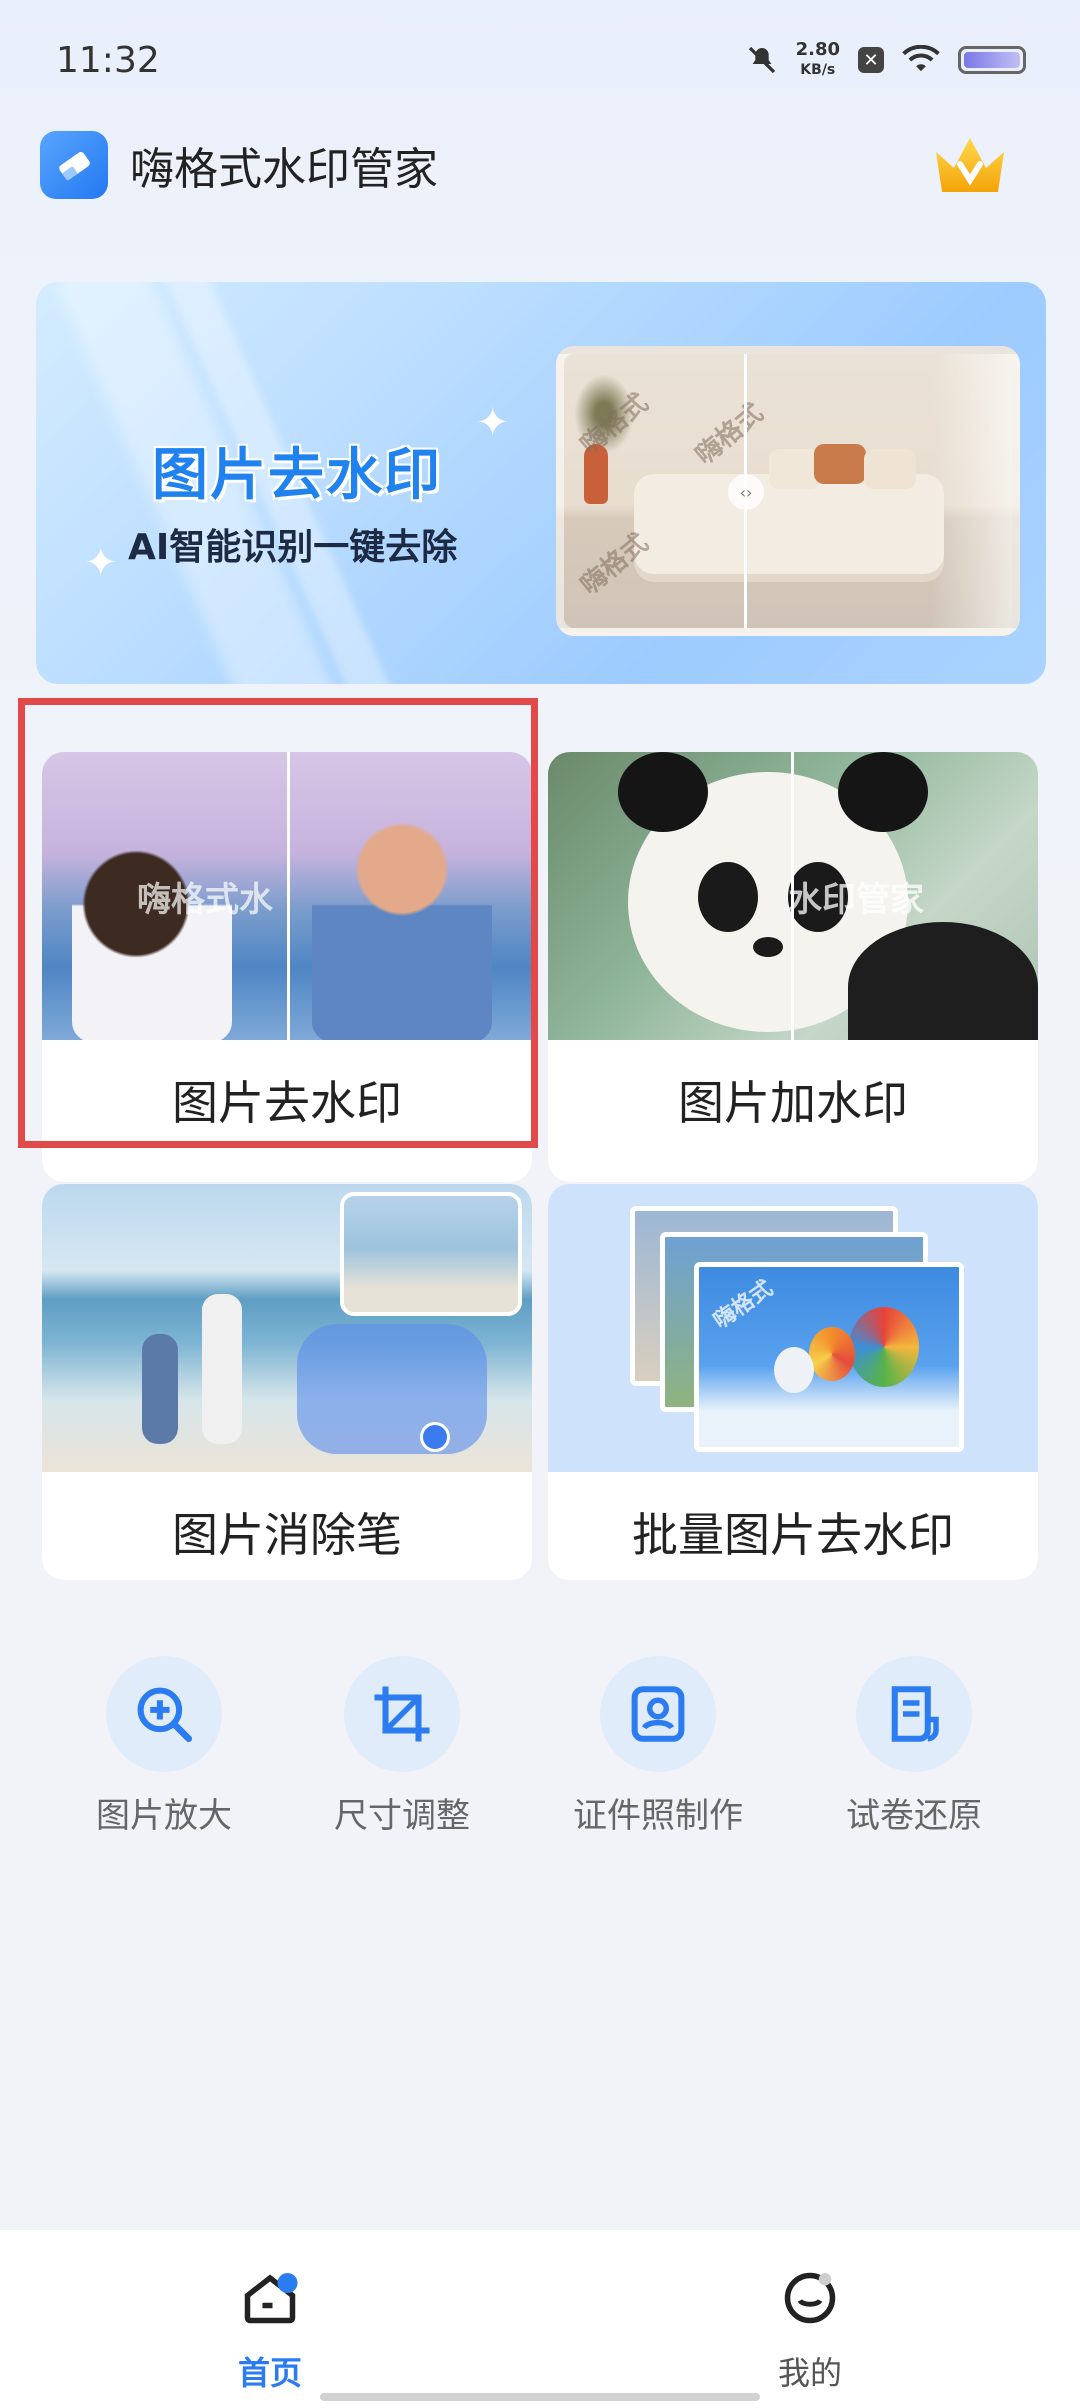 Image resolution: width=1080 pixels, height=2408 pixels. I want to click on compare-divider, so click(792, 896).